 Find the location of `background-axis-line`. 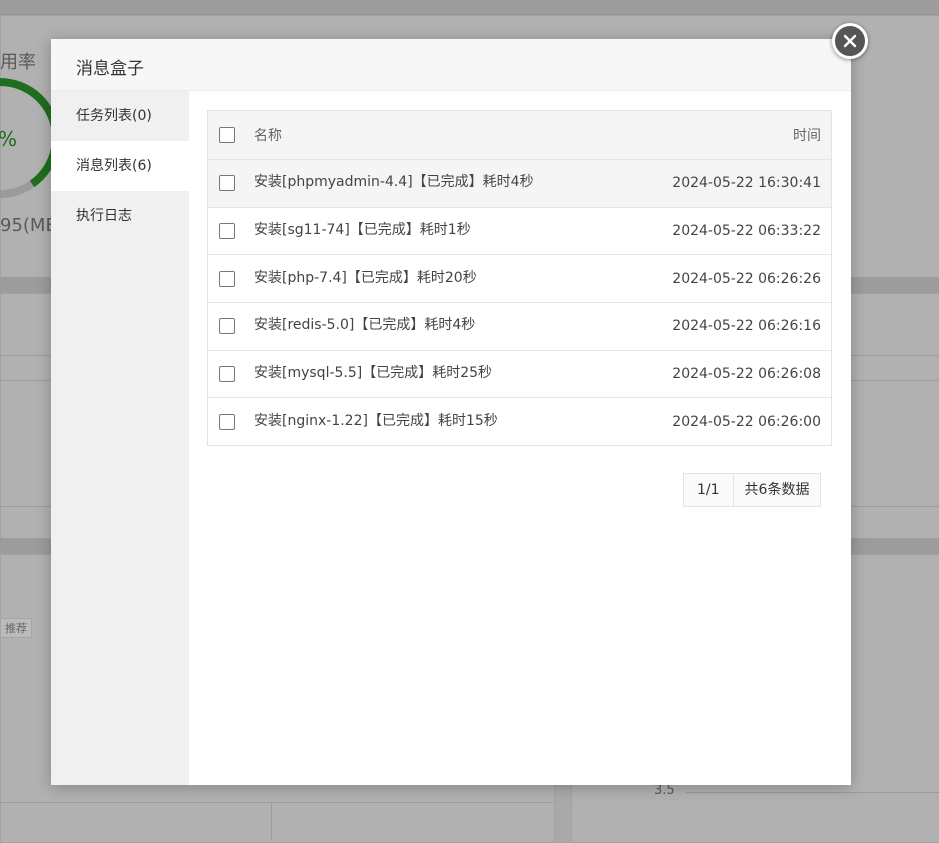

background-axis-line is located at coordinates (812, 792).